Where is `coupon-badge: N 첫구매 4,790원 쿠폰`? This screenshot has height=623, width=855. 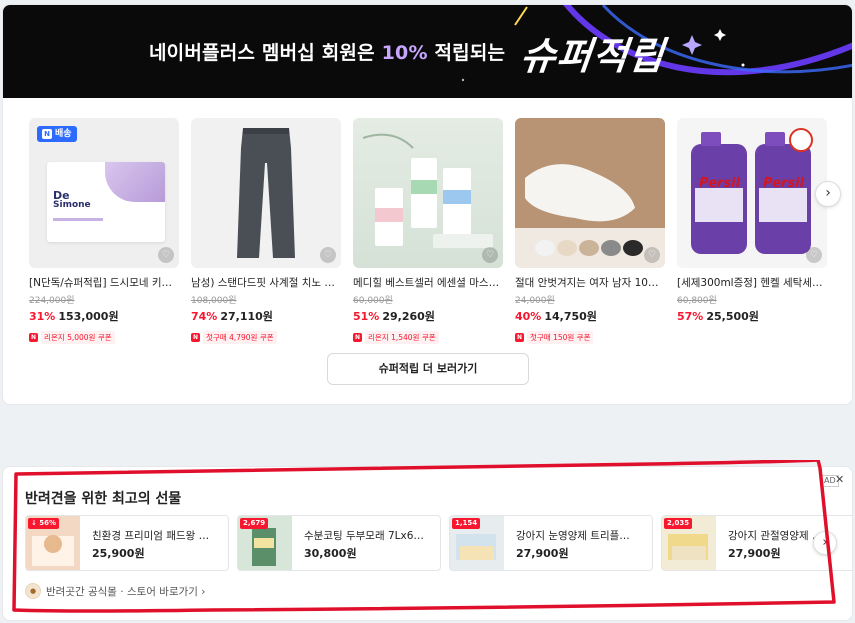
coupon-badge: N 첫구매 4,790원 쿠폰 is located at coordinates (234, 337).